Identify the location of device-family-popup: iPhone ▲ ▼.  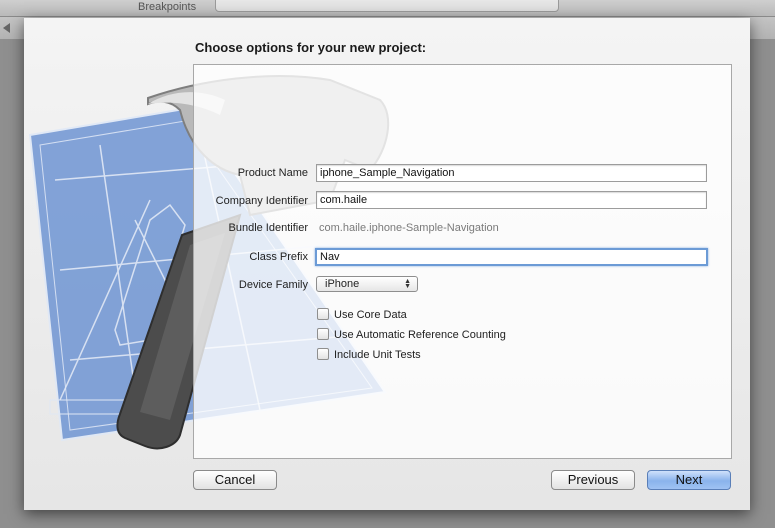
(367, 284).